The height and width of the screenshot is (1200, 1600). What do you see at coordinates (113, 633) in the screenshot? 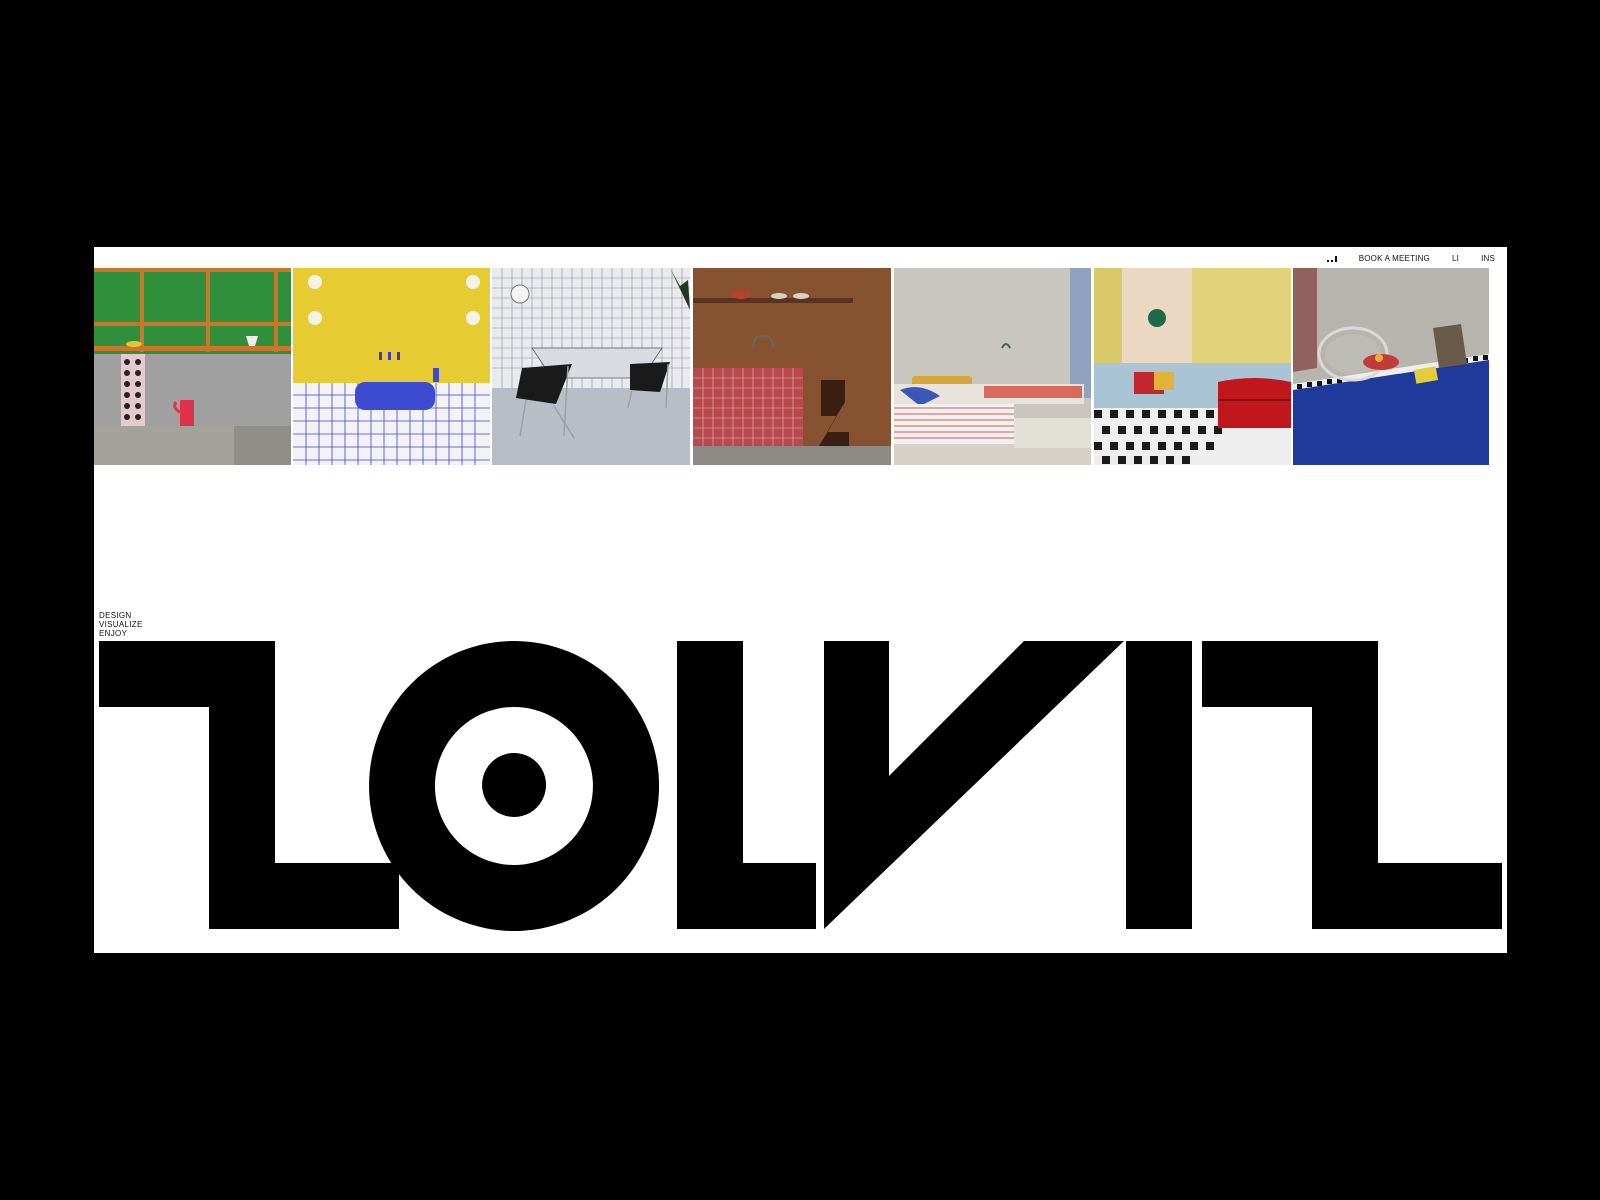
I see `tagline-enjoy: ENJOY` at bounding box center [113, 633].